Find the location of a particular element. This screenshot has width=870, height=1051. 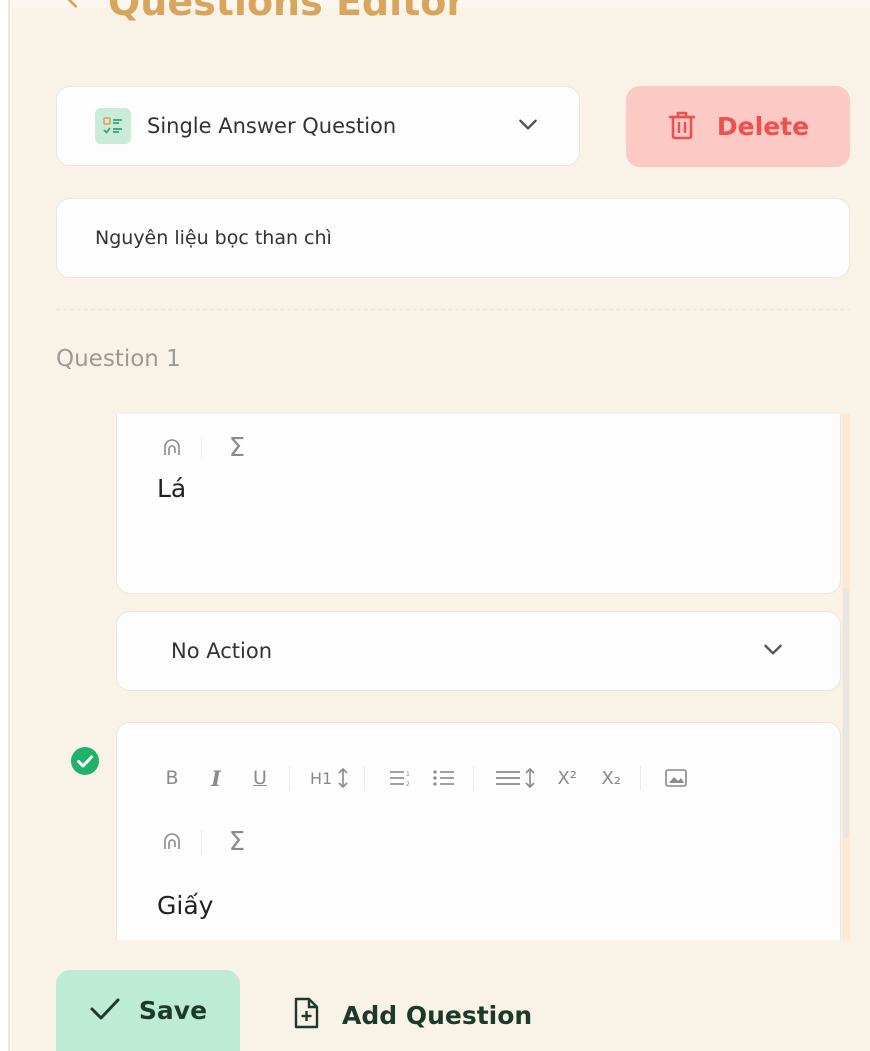

add-question-button: Add Question is located at coordinates (411, 1015).